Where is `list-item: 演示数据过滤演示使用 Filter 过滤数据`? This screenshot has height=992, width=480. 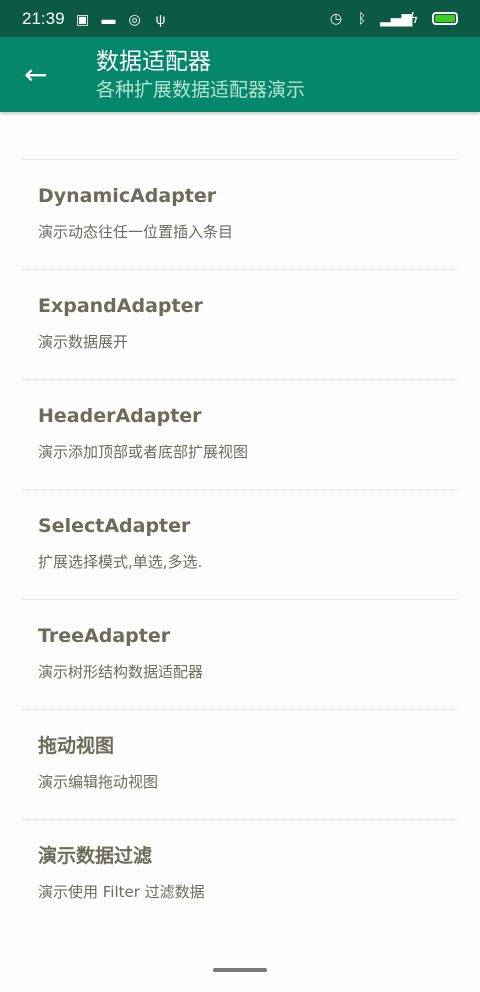 list-item: 演示数据过滤演示使用 Filter 过滤数据 is located at coordinates (240, 875).